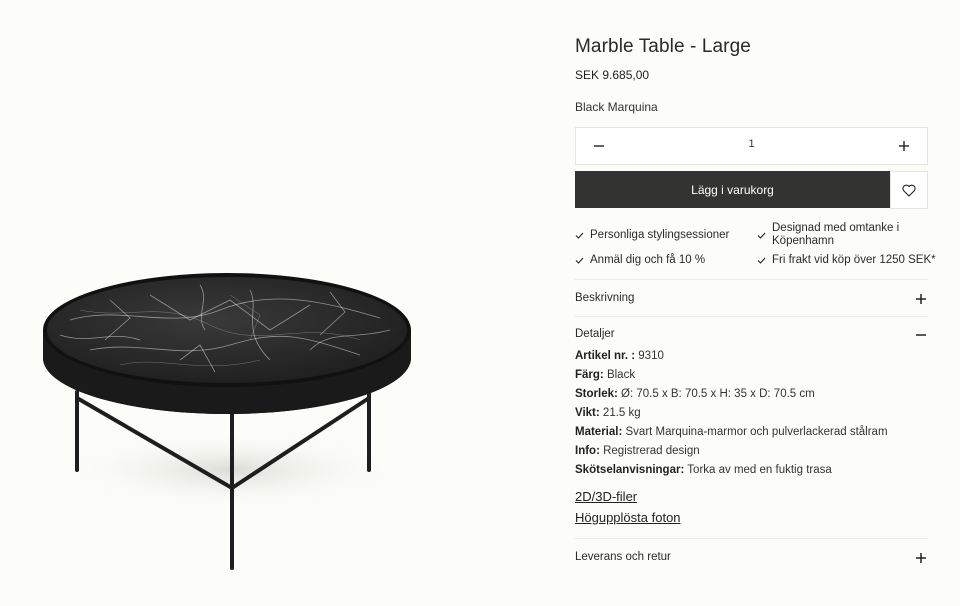  I want to click on detail-label: Info:, so click(587, 451).